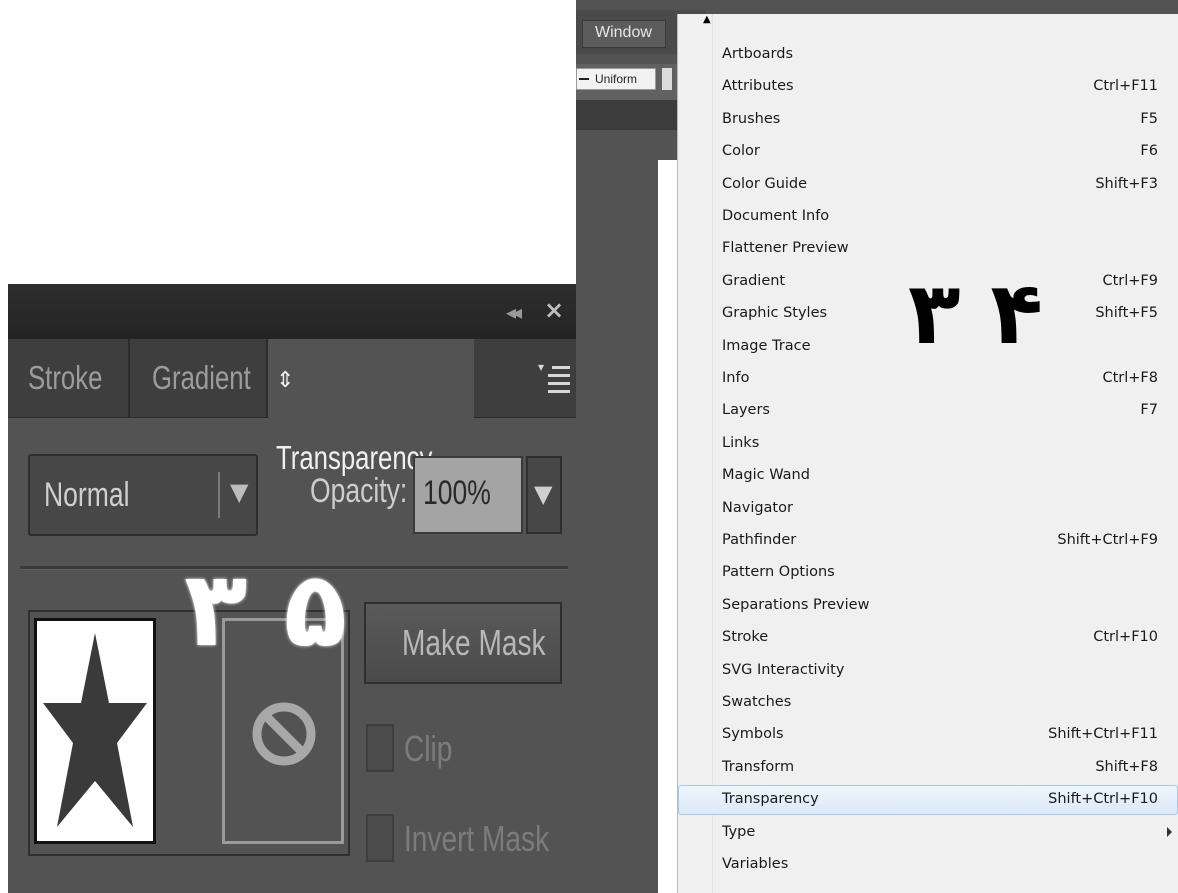 The width and height of the screenshot is (1178, 893). What do you see at coordinates (359, 491) in the screenshot?
I see `opacity-label: Opacity:` at bounding box center [359, 491].